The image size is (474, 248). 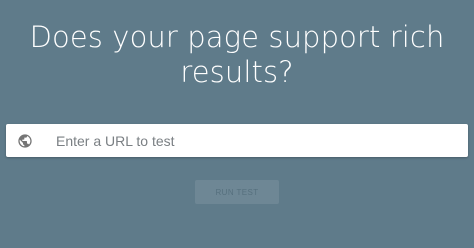 I want to click on run-test-button: RUN TEST, so click(x=237, y=192).